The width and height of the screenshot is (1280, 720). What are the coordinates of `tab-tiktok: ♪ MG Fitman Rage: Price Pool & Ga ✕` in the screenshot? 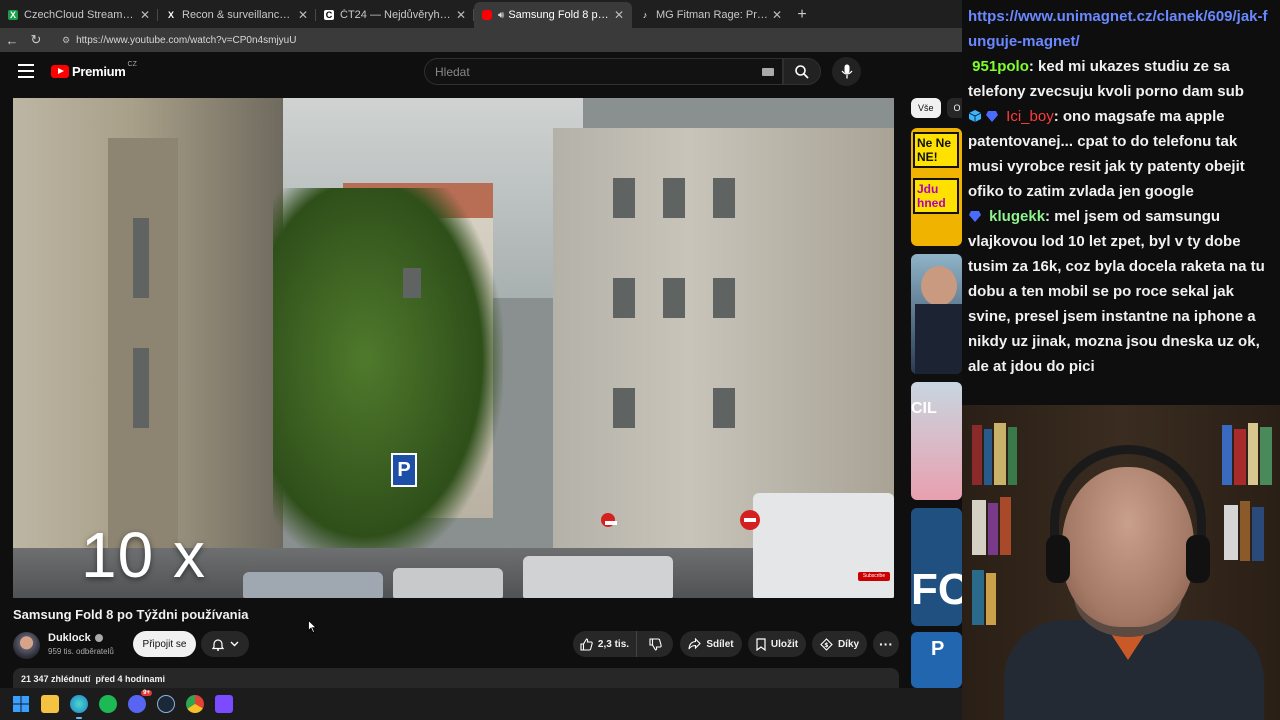 It's located at (711, 15).